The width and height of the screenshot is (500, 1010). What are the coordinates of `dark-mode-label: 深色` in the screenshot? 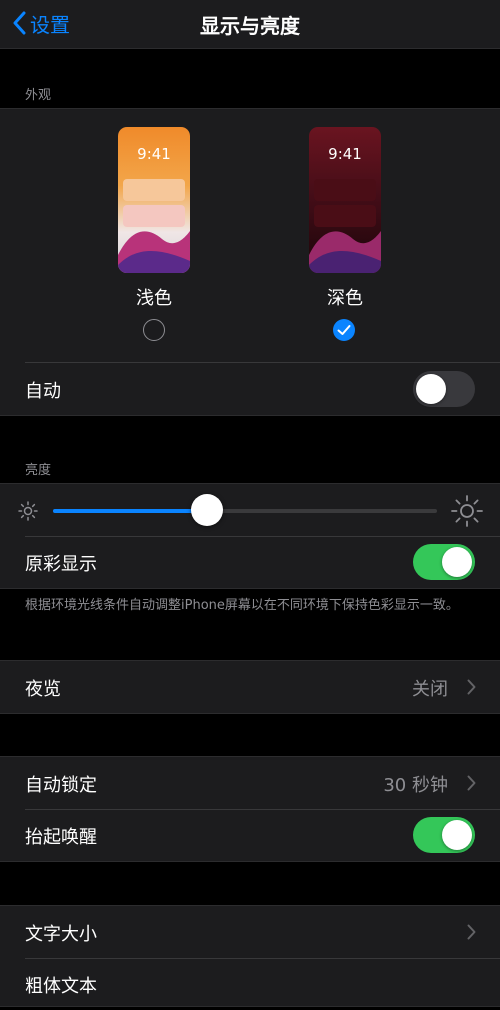 It's located at (345, 298).